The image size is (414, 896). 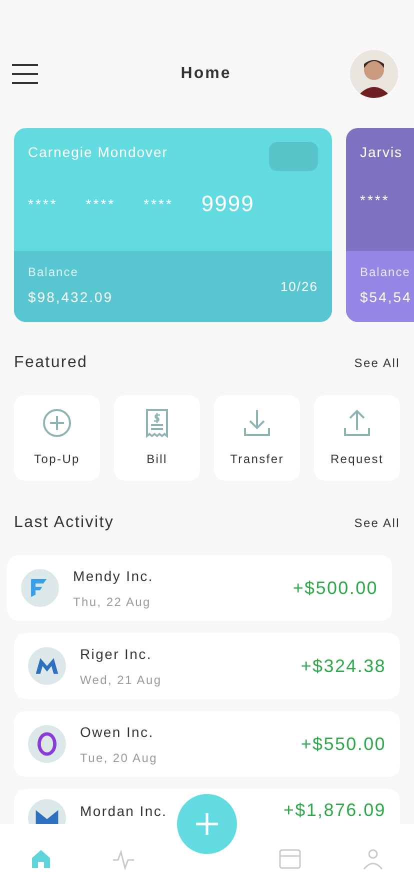 I want to click on balance-amount: $98,432.09, so click(x=71, y=297).